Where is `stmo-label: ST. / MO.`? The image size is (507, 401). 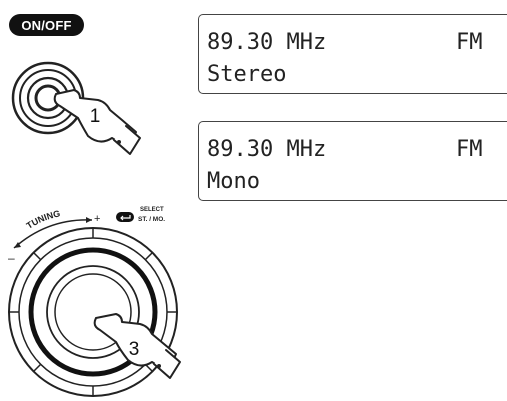 stmo-label: ST. / MO. is located at coordinates (151, 219).